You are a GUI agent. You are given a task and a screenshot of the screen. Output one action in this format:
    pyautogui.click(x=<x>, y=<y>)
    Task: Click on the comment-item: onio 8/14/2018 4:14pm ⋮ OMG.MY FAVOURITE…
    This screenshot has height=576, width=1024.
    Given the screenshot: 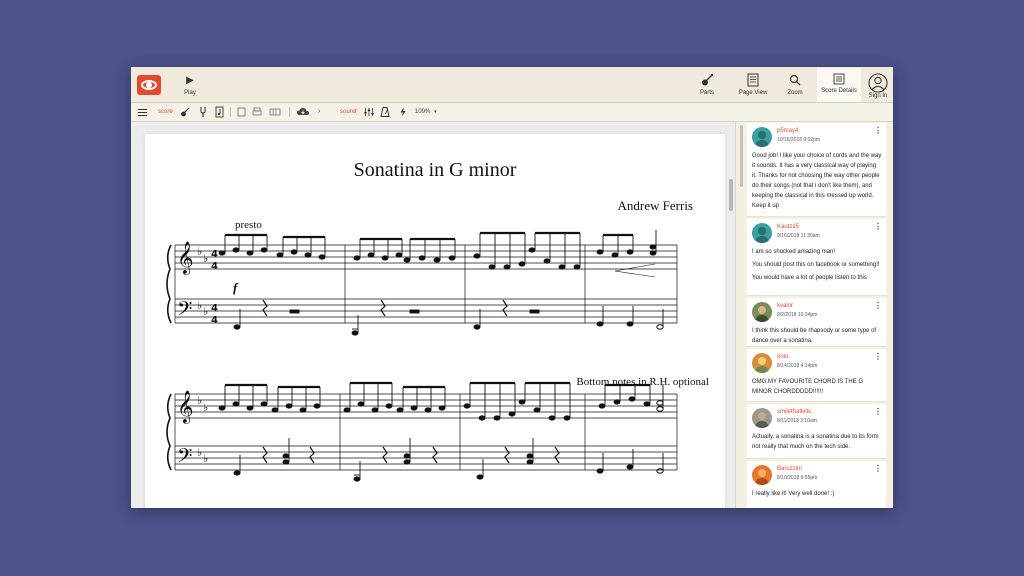 What is the action you would take?
    pyautogui.click(x=816, y=375)
    